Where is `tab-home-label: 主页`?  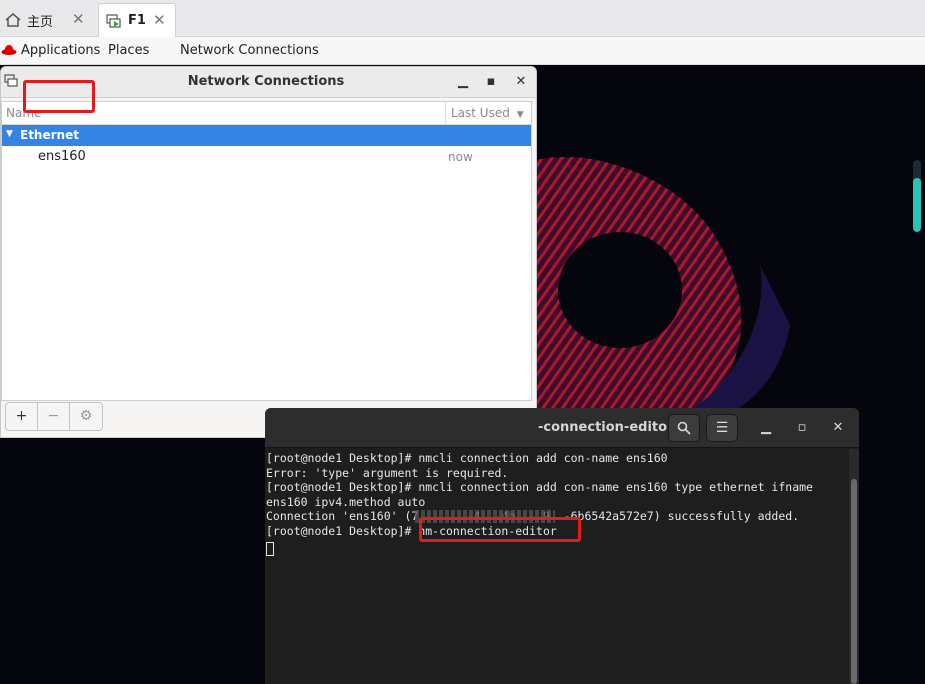
tab-home-label: 主页 is located at coordinates (40, 22).